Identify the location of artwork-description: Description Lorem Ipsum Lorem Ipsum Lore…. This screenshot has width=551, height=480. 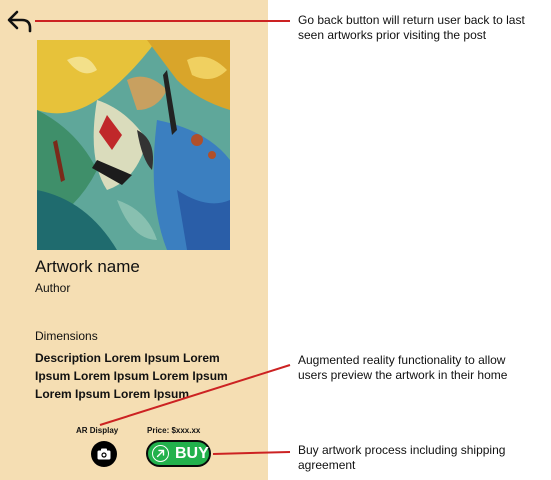
(131, 376).